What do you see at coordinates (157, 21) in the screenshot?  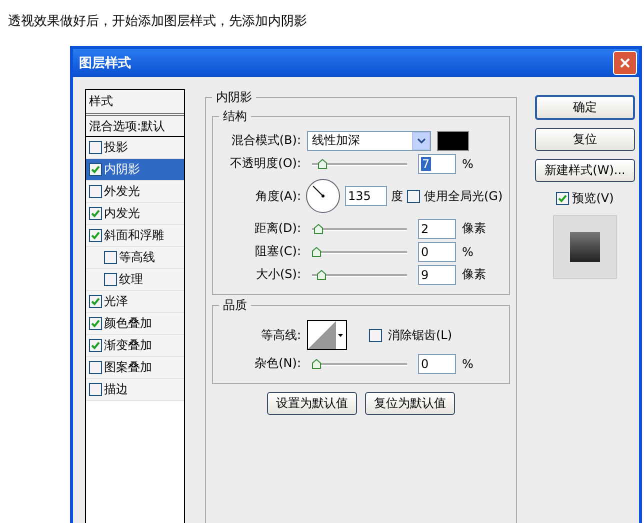 I see `caption-text: 透视效果做好后，开始添加图层样式，先添加内阴影` at bounding box center [157, 21].